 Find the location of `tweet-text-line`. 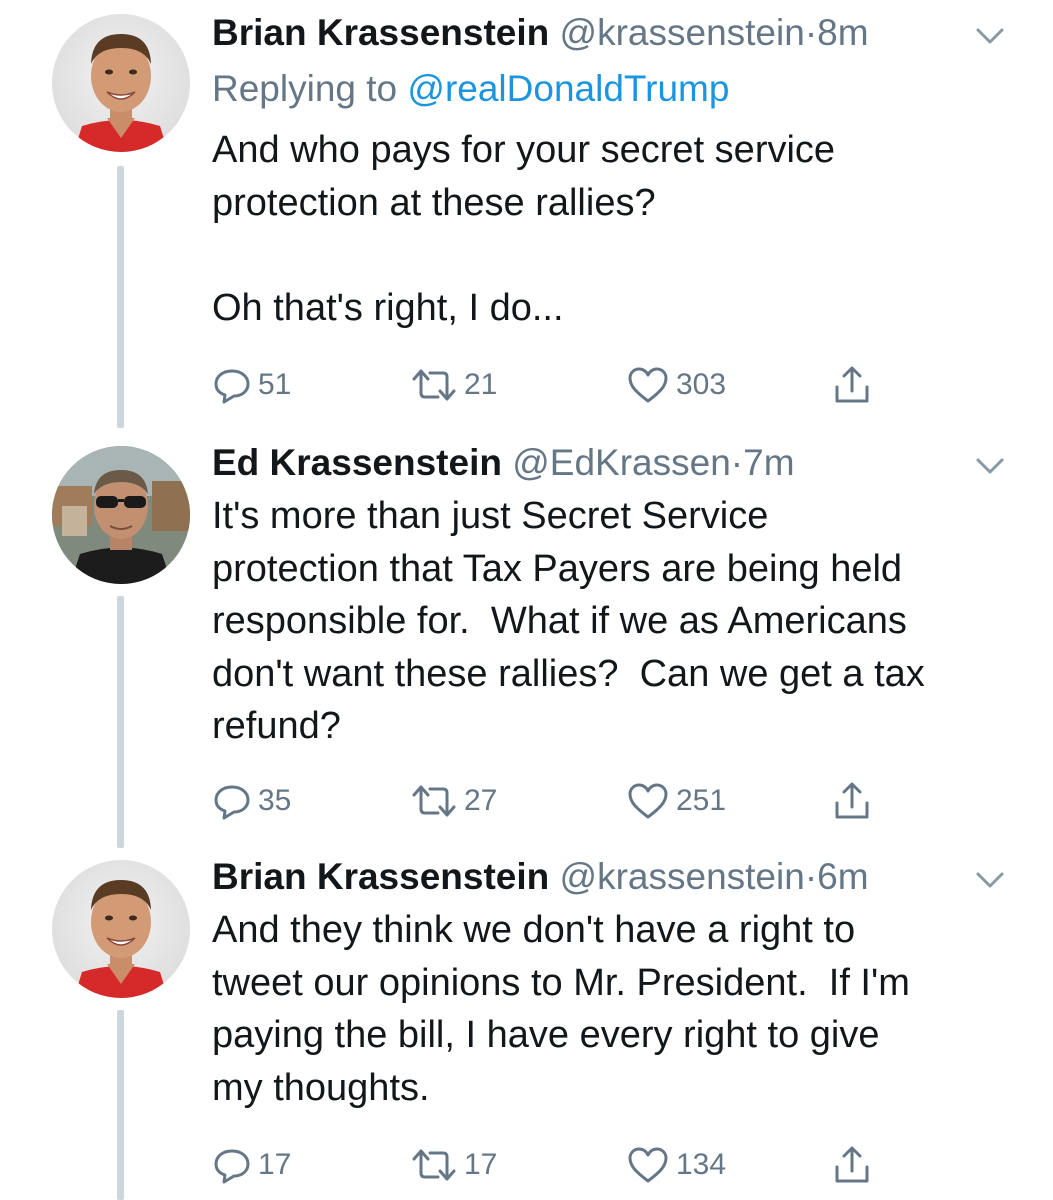

tweet-text-line is located at coordinates (612, 255).